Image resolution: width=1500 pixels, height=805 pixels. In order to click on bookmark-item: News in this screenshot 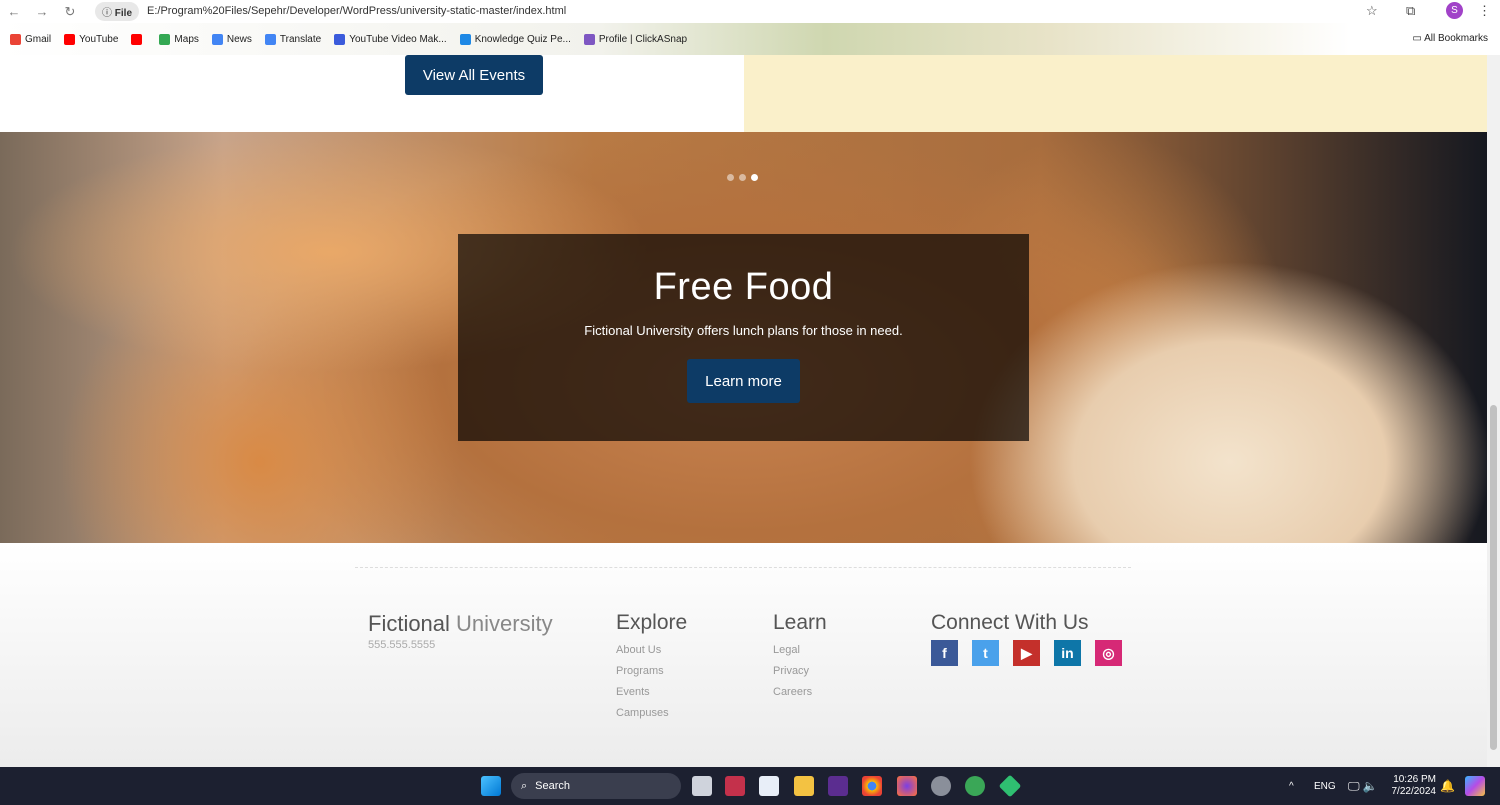, I will do `click(231, 39)`.